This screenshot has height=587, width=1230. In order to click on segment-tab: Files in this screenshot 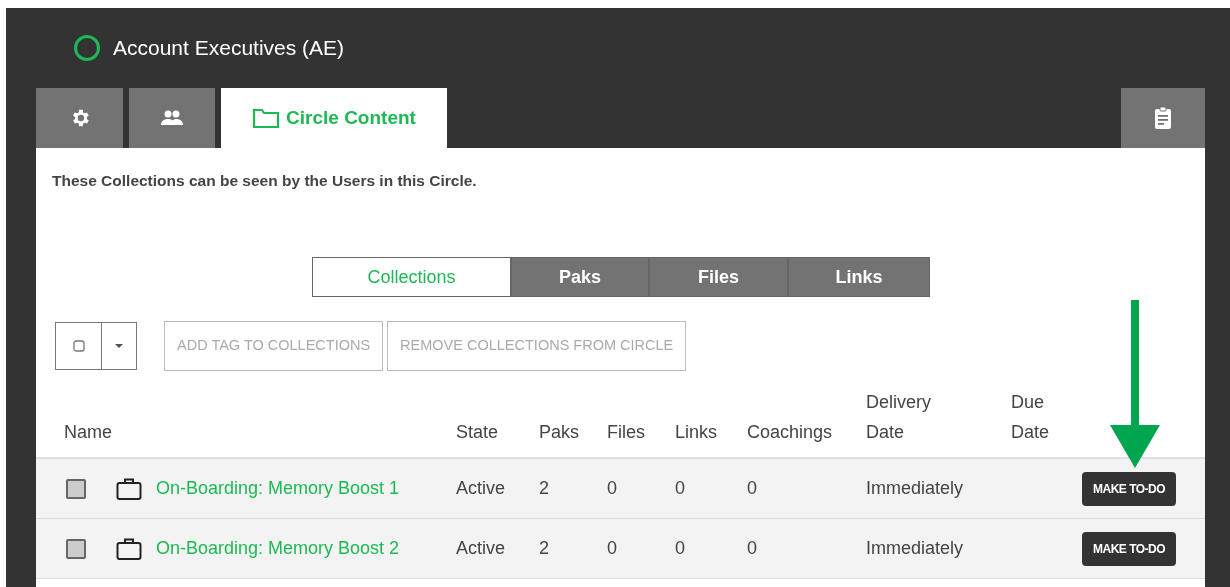, I will do `click(718, 277)`.